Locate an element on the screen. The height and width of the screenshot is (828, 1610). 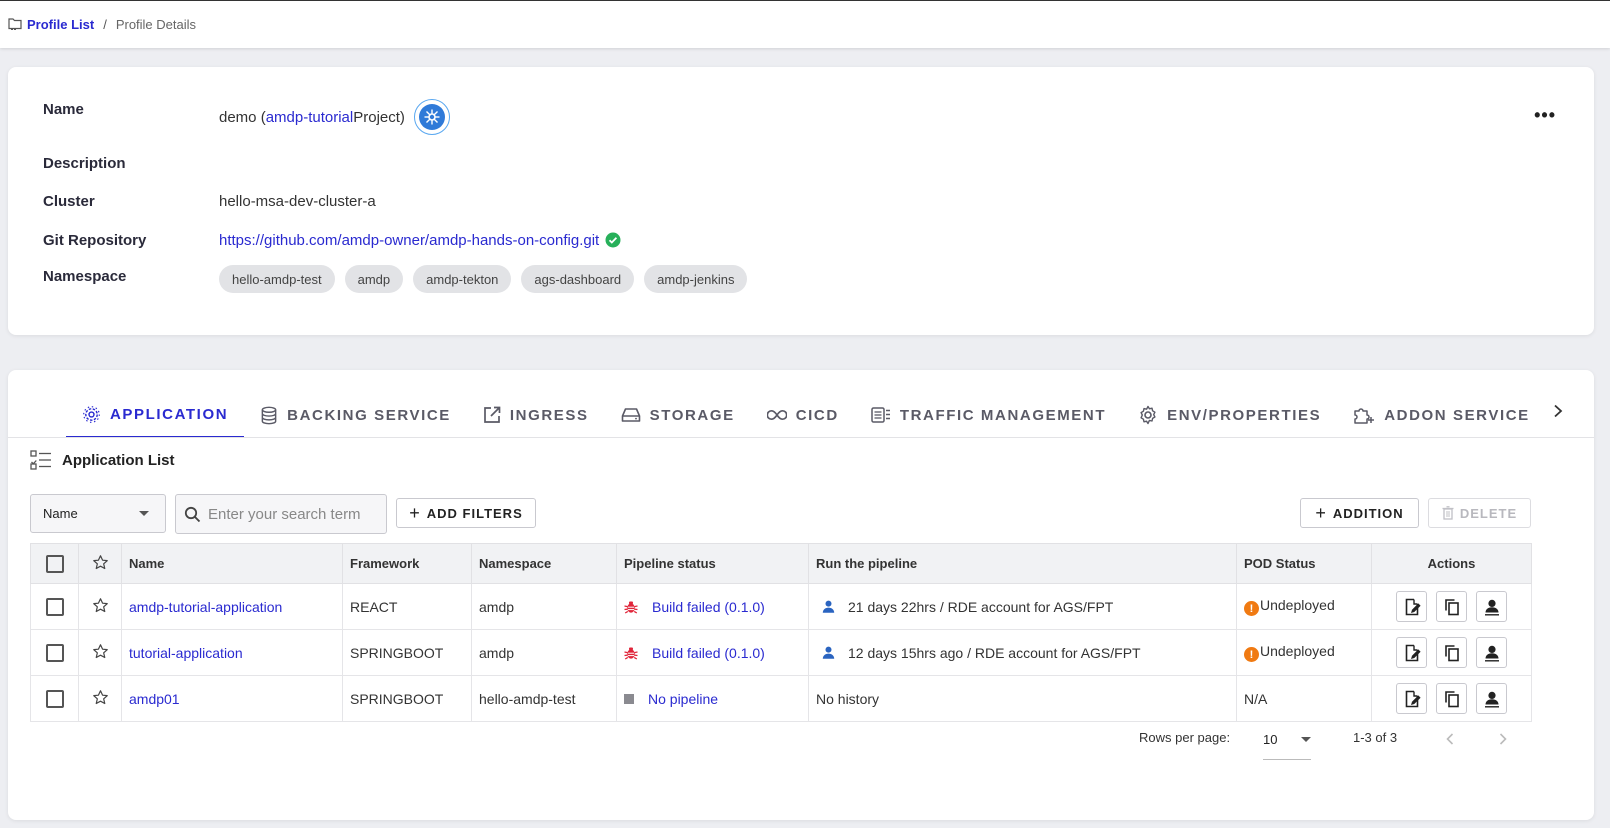
more-options-button: ••• is located at coordinates (1545, 115).